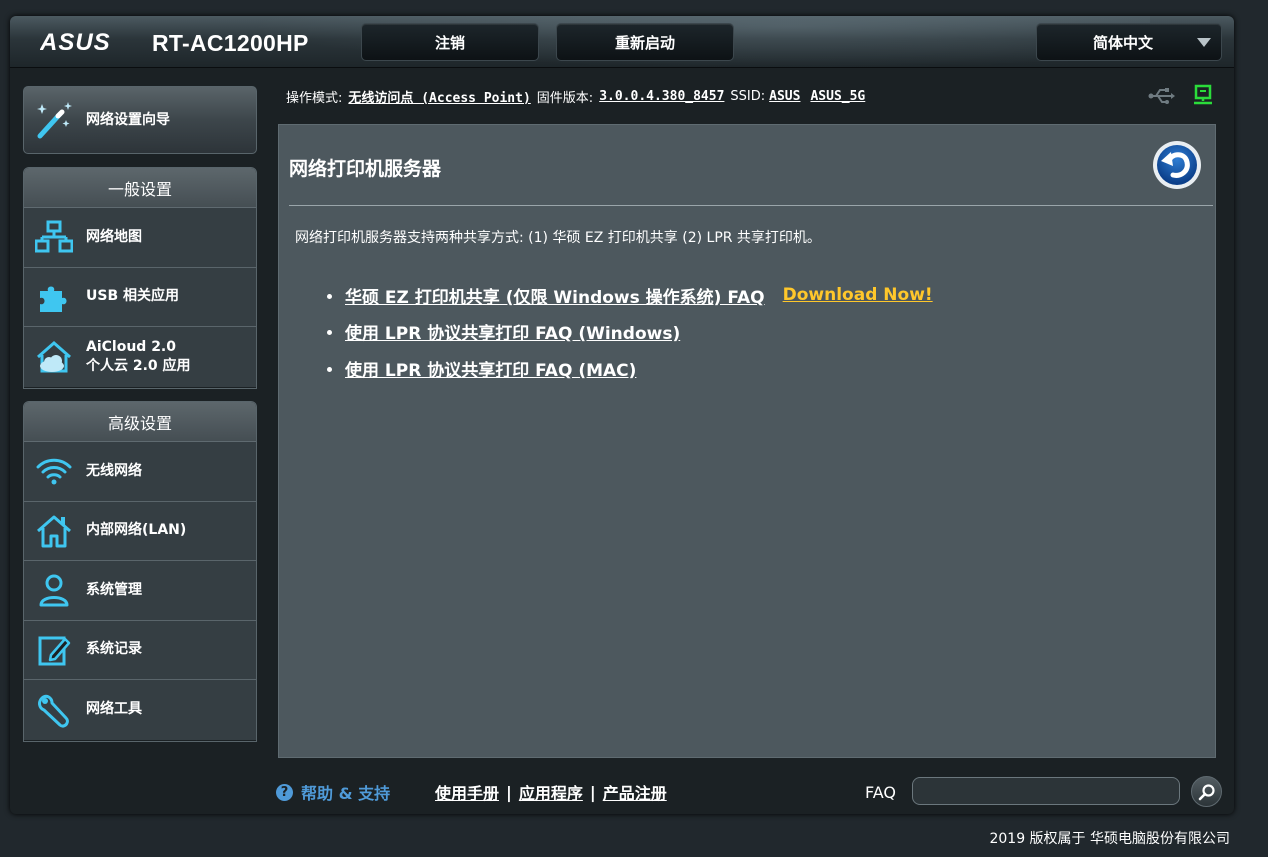 This screenshot has height=857, width=1268. What do you see at coordinates (54, 237) in the screenshot?
I see `network-map-icon` at bounding box center [54, 237].